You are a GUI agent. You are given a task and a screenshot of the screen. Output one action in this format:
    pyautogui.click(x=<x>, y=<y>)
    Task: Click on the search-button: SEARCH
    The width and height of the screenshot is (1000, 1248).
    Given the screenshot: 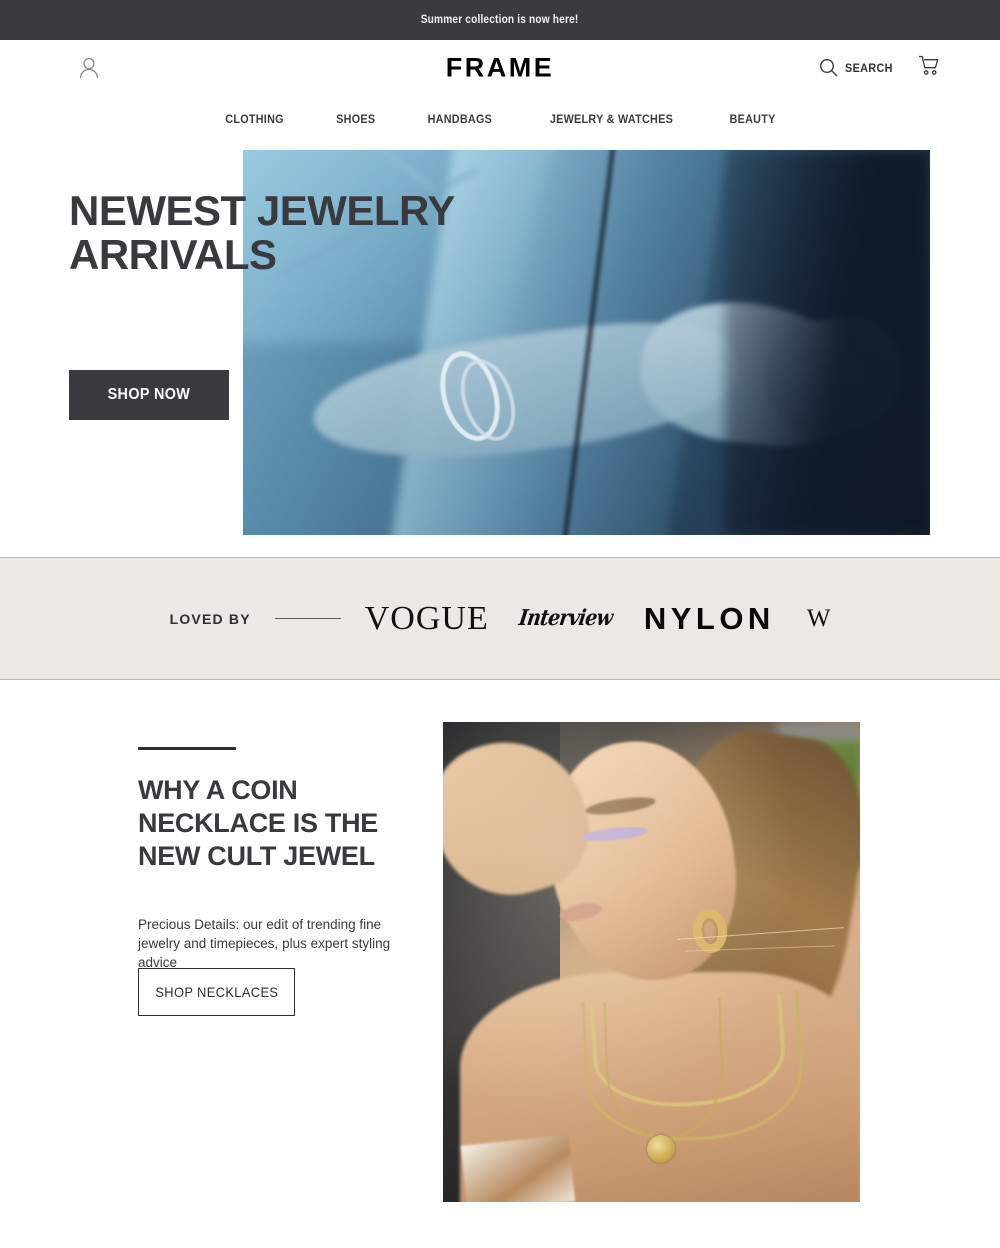 What is the action you would take?
    pyautogui.click(x=858, y=67)
    